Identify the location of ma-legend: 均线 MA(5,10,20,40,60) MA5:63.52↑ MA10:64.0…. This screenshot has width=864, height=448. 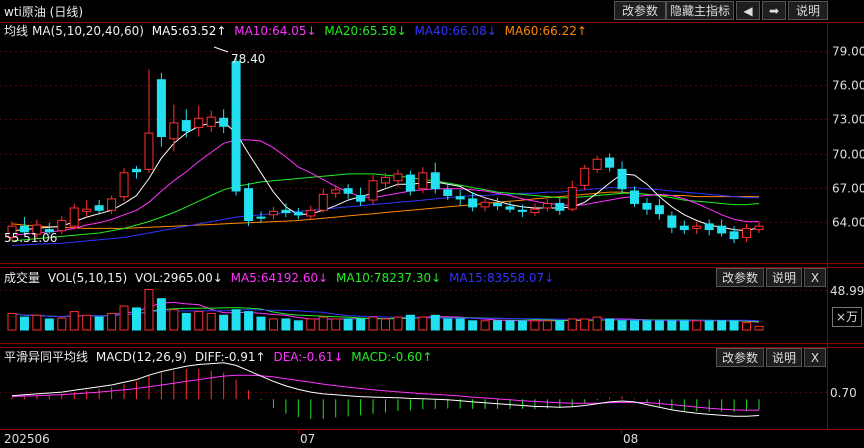
(297, 30).